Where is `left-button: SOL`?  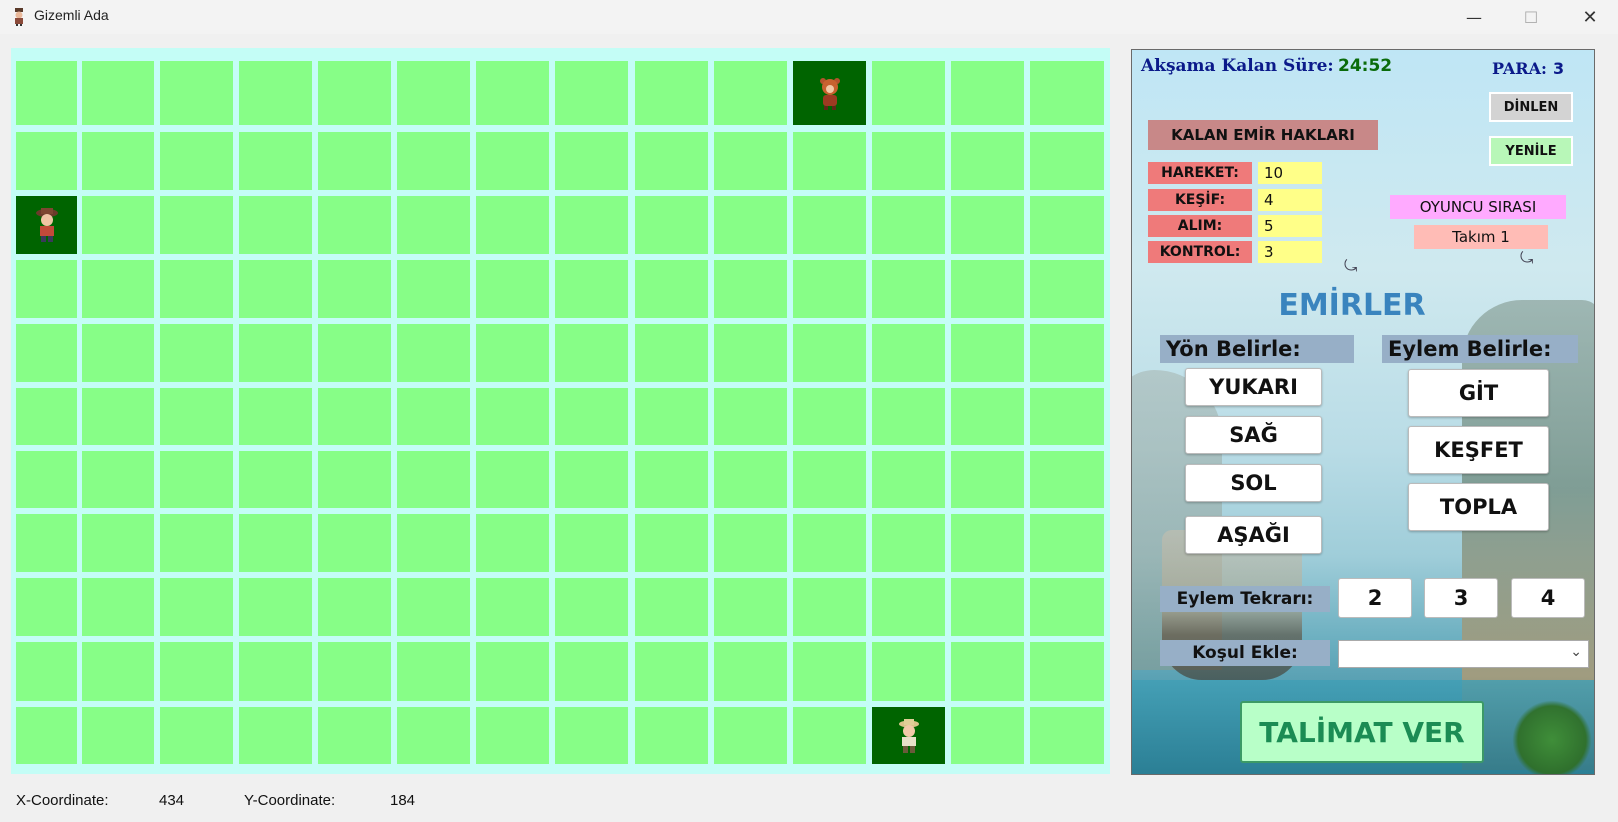
left-button: SOL is located at coordinates (1253, 483).